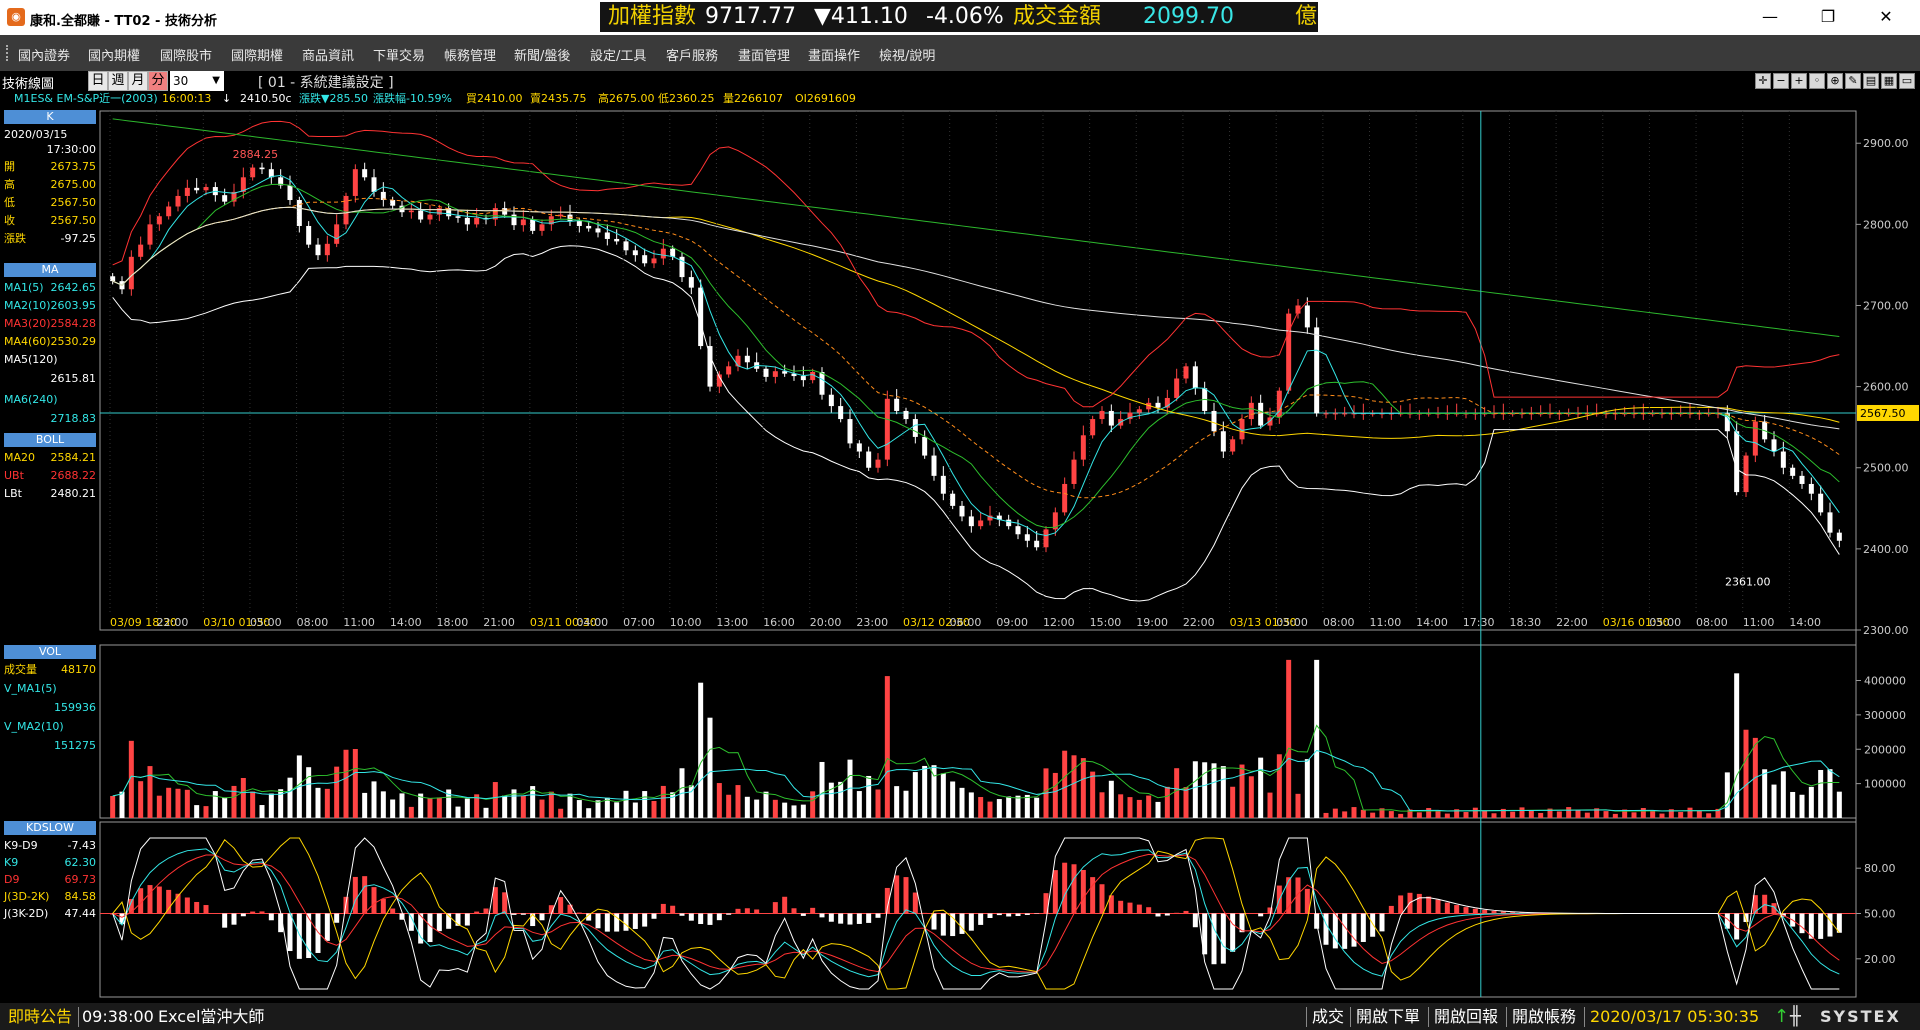 This screenshot has width=1920, height=1030. What do you see at coordinates (1886, 224) in the screenshot?
I see `price-tick-label: 2800.00` at bounding box center [1886, 224].